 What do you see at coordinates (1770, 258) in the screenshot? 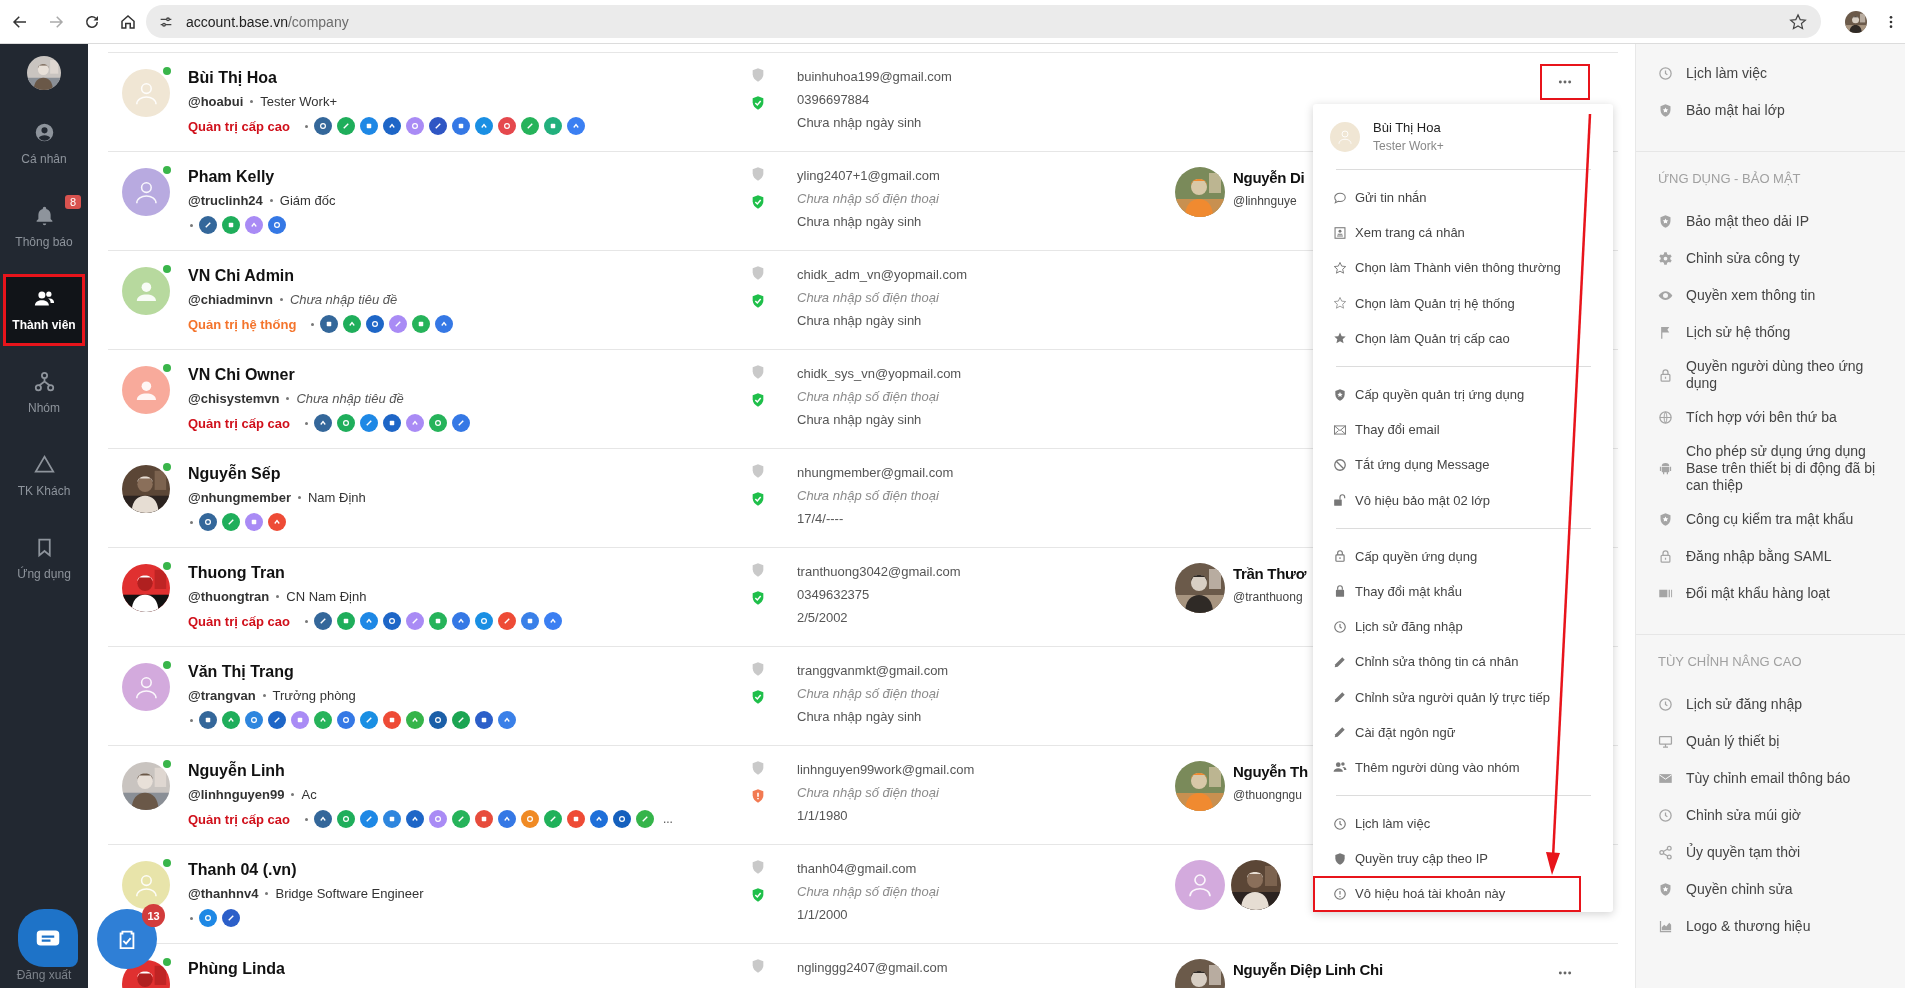
I see `settings-link: Chỉnh sửa công ty` at bounding box center [1770, 258].